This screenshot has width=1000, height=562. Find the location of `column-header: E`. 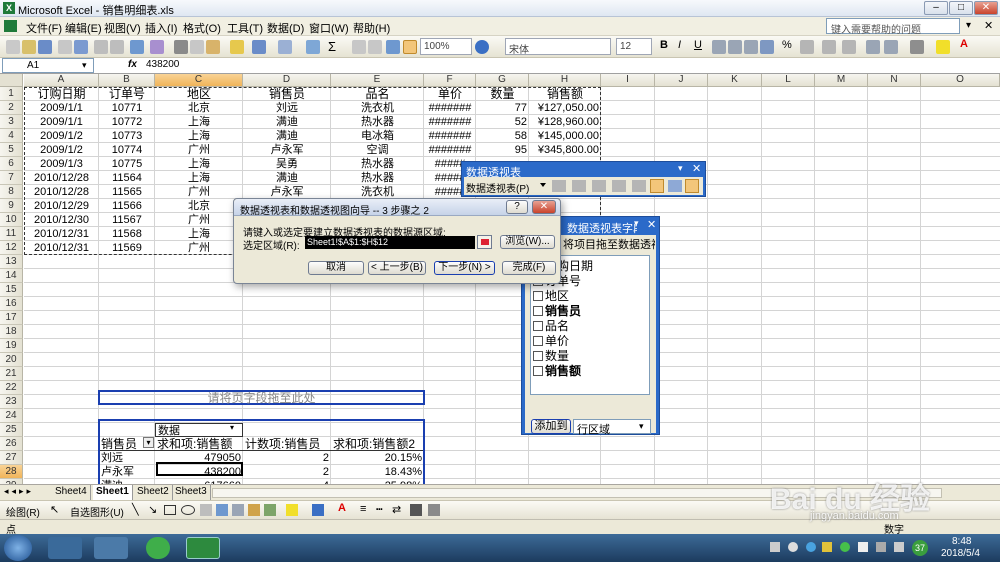

column-header: E is located at coordinates (377, 80).